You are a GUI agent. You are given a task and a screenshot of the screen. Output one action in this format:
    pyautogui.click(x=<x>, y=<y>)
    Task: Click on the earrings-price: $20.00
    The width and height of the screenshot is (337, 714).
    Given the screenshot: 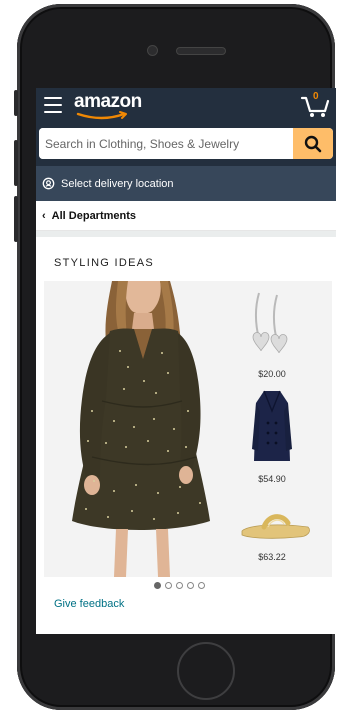 What is the action you would take?
    pyautogui.click(x=272, y=374)
    